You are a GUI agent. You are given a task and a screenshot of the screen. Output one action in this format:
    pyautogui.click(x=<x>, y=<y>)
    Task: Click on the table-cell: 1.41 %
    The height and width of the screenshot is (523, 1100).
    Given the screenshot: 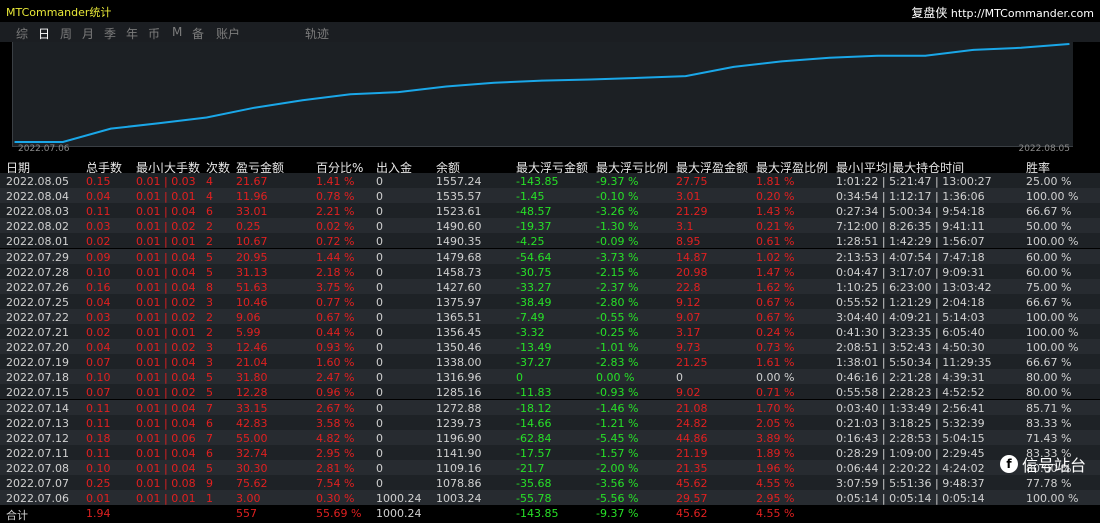 What is the action you would take?
    pyautogui.click(x=335, y=181)
    